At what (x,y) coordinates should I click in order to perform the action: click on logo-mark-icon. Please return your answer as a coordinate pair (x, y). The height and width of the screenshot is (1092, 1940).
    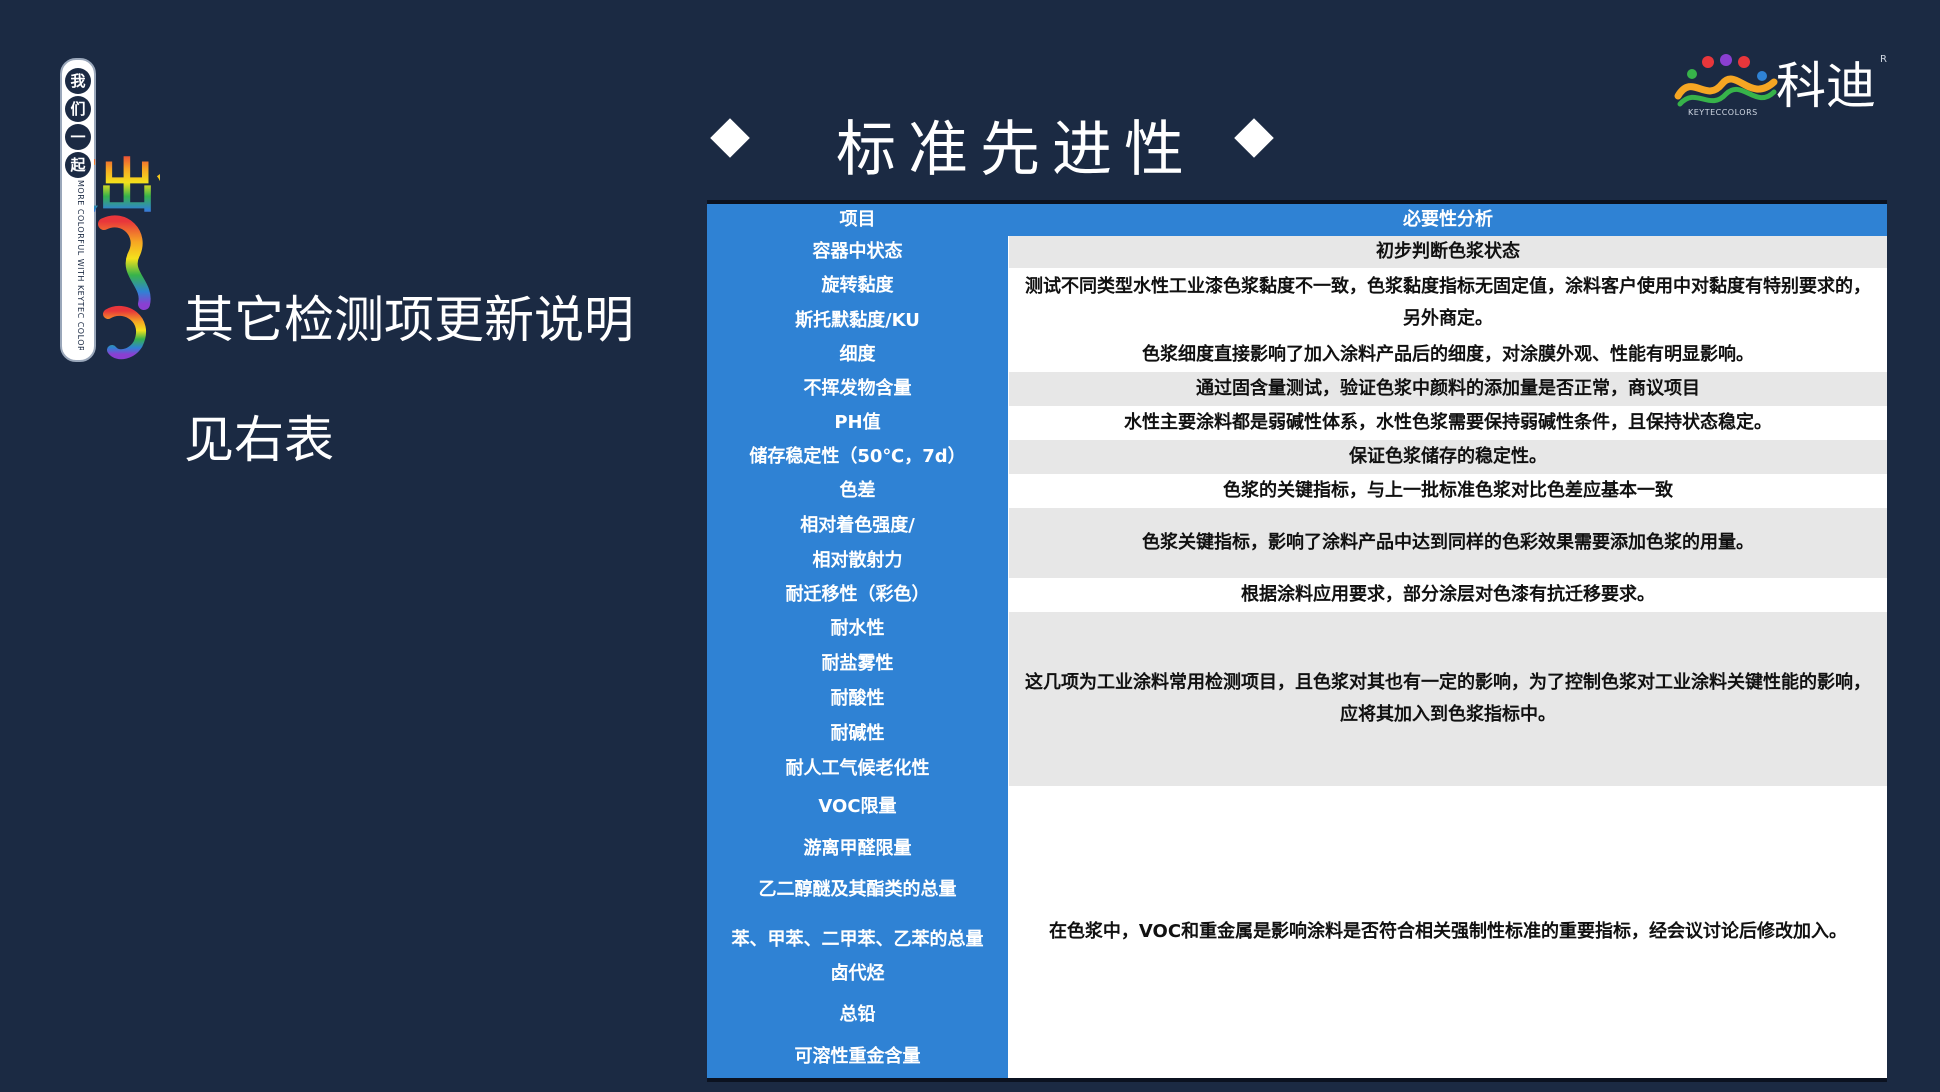
    Looking at the image, I should click on (1726, 80).